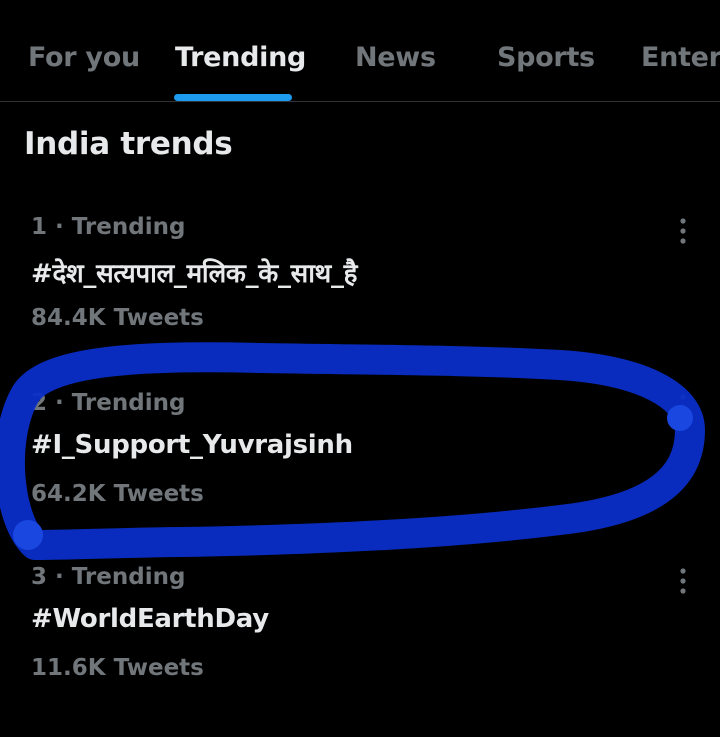 The height and width of the screenshot is (737, 720). Describe the element at coordinates (395, 57) in the screenshot. I see `tab-news: News` at that location.